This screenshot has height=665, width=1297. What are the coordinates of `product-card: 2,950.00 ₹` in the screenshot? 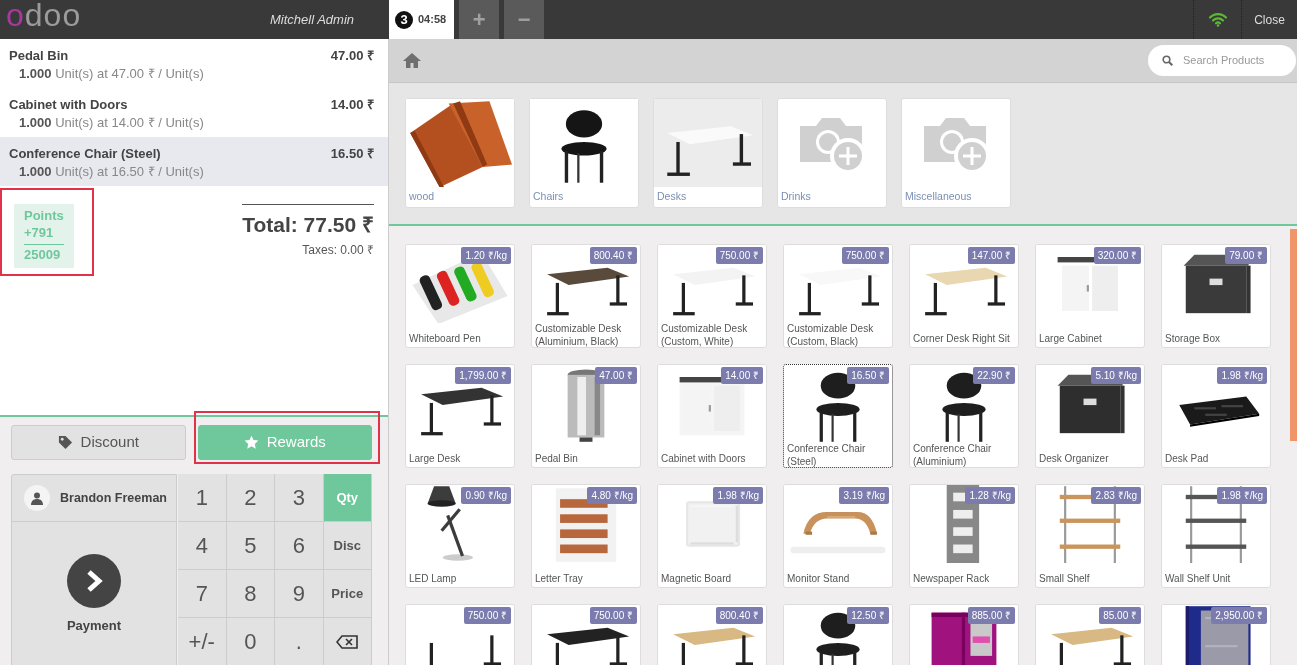 It's located at (1216, 634).